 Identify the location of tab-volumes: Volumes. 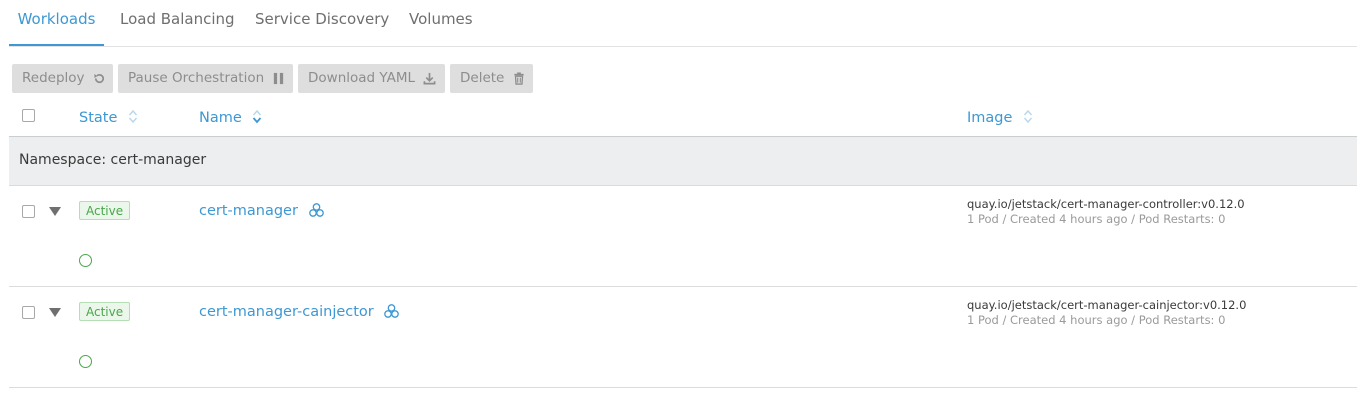
(441, 23).